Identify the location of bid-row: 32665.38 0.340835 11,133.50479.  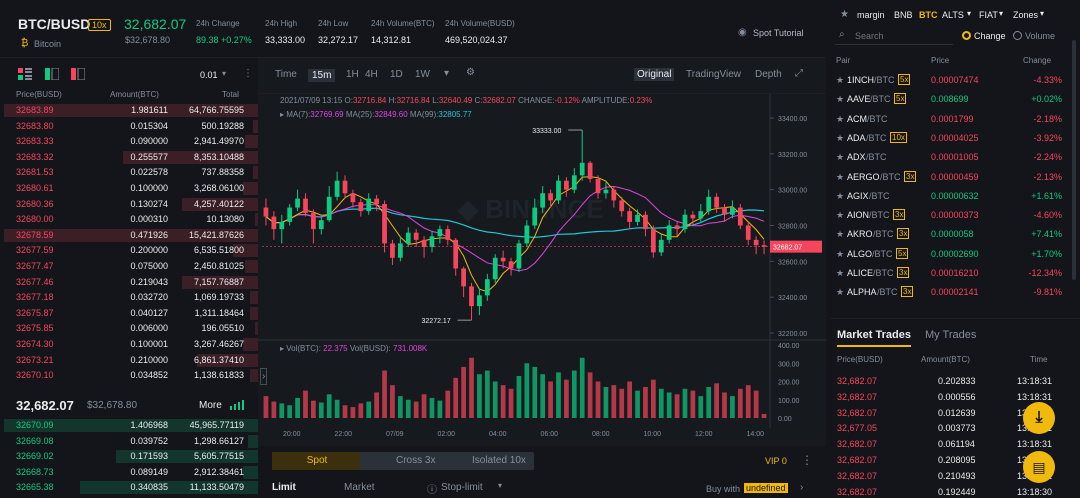
(129, 488).